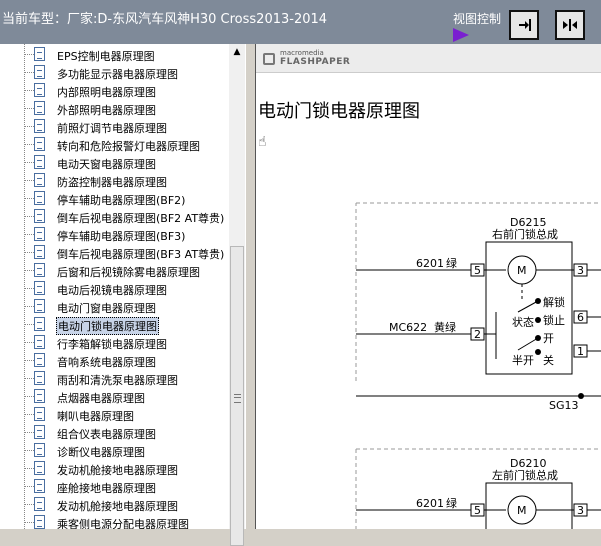 This screenshot has height=546, width=601. I want to click on tree-item-label: 座舱接地电器原理图, so click(106, 488).